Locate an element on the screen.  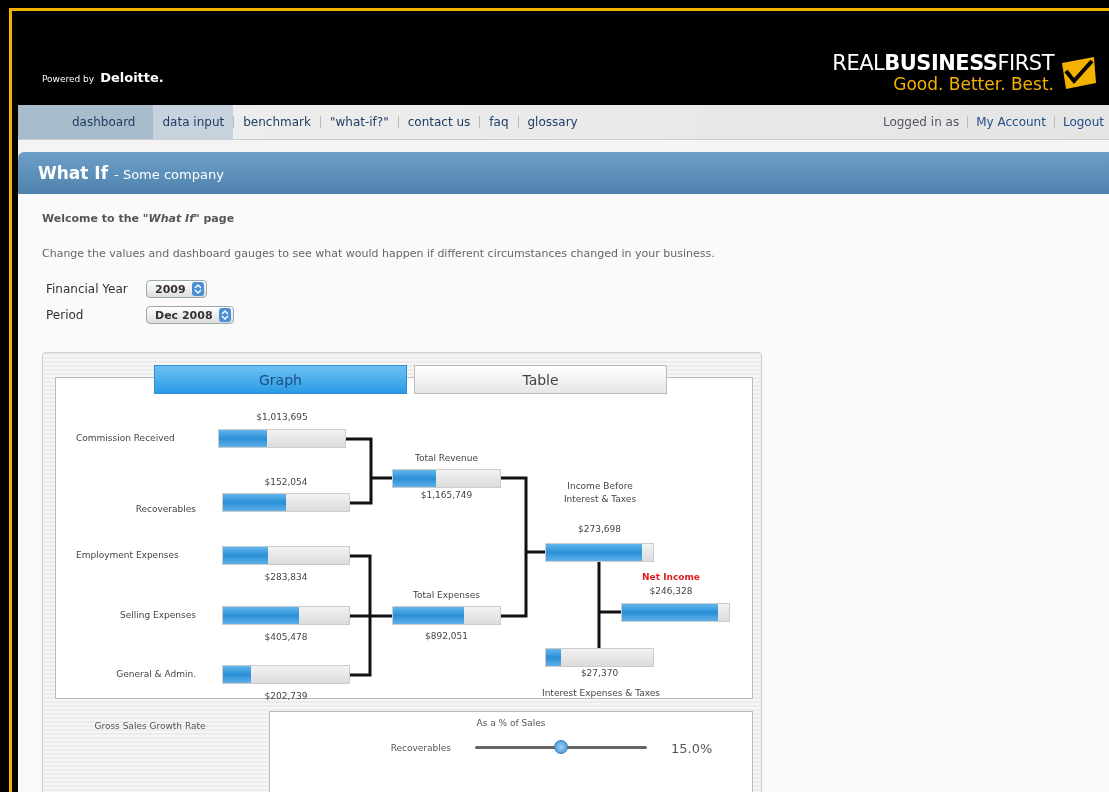
slider-label: Recoverables is located at coordinates (420, 748).